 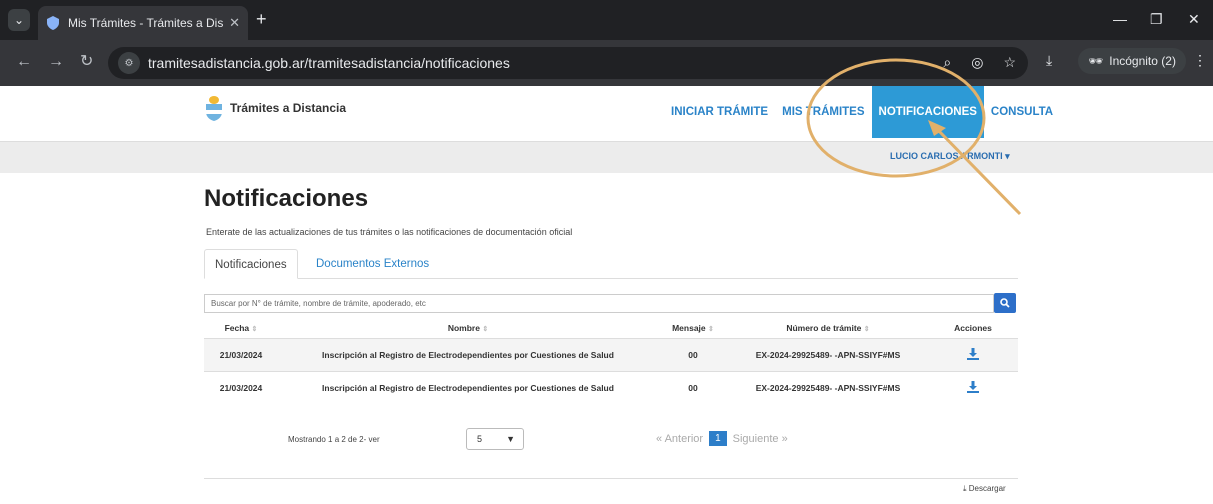 I want to click on browser-tab: Mis Trámites - Trámites a Distan ✕, so click(x=143, y=23).